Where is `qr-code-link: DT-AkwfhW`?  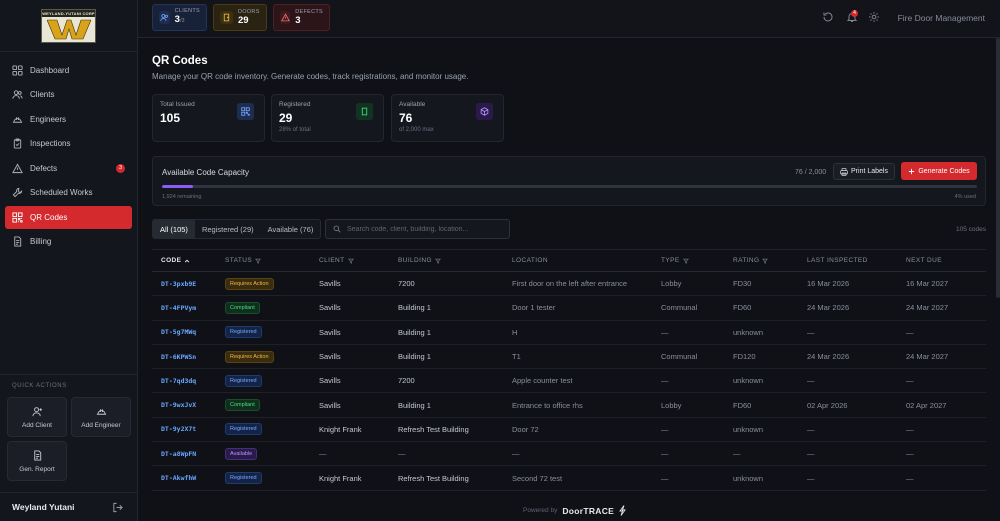 qr-code-link: DT-AkwfhW is located at coordinates (188, 478).